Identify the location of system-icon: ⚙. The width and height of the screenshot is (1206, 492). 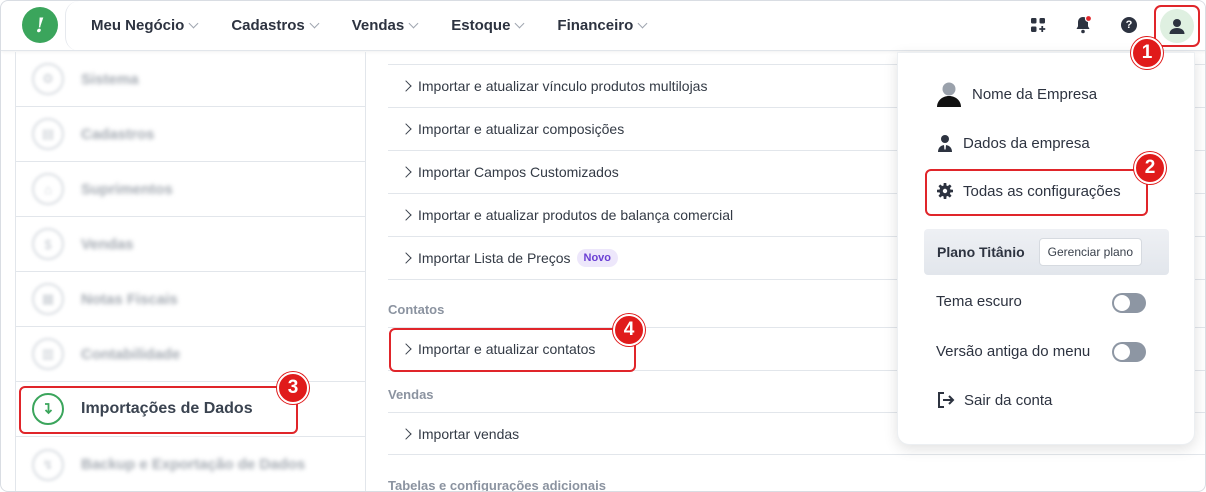
(48, 79).